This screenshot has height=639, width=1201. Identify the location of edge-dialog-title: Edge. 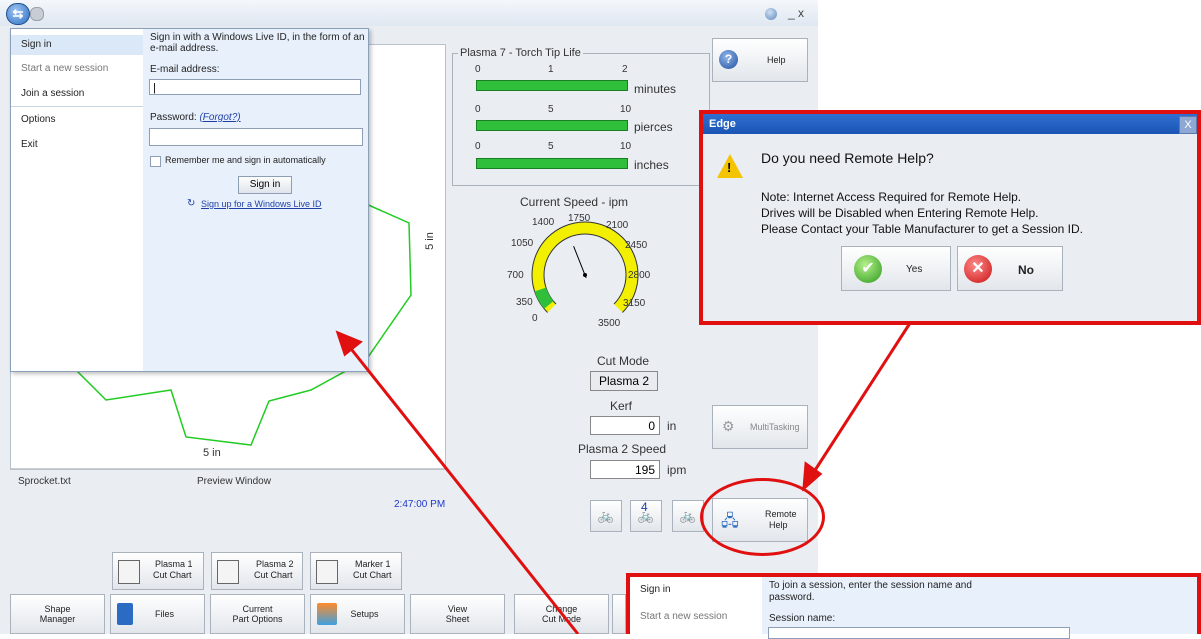
(950, 124).